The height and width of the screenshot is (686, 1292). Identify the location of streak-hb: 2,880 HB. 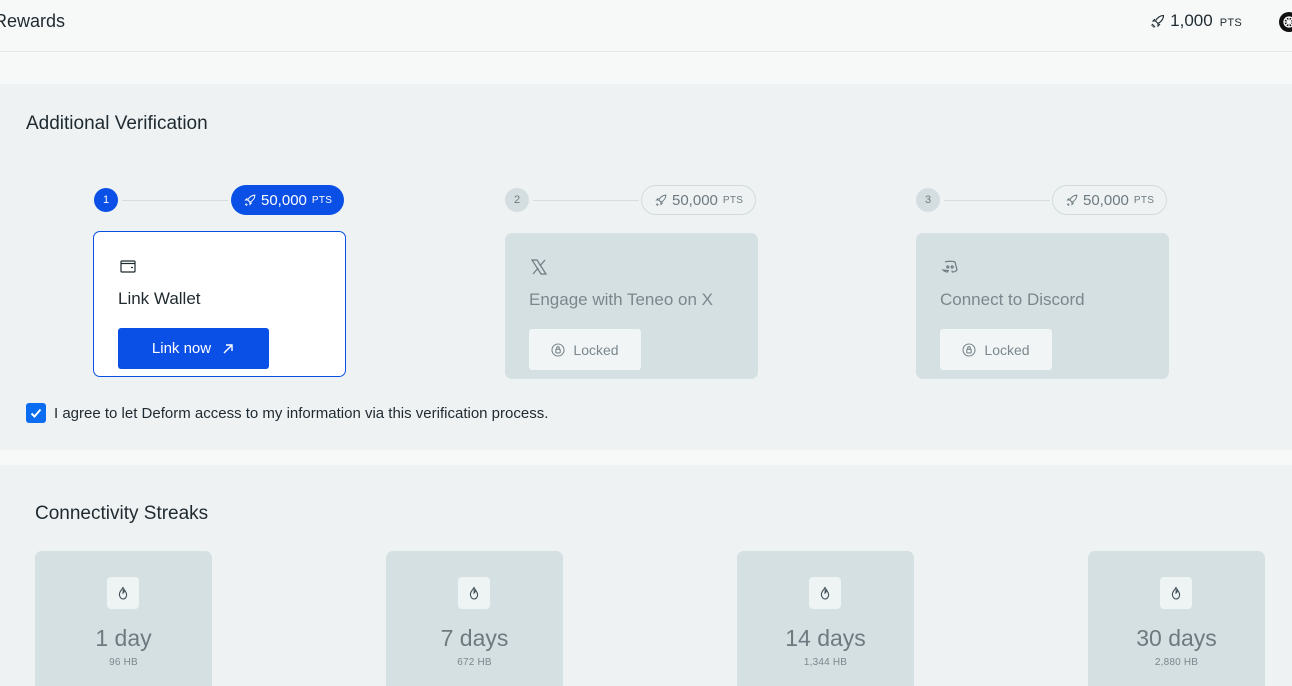
(1176, 662).